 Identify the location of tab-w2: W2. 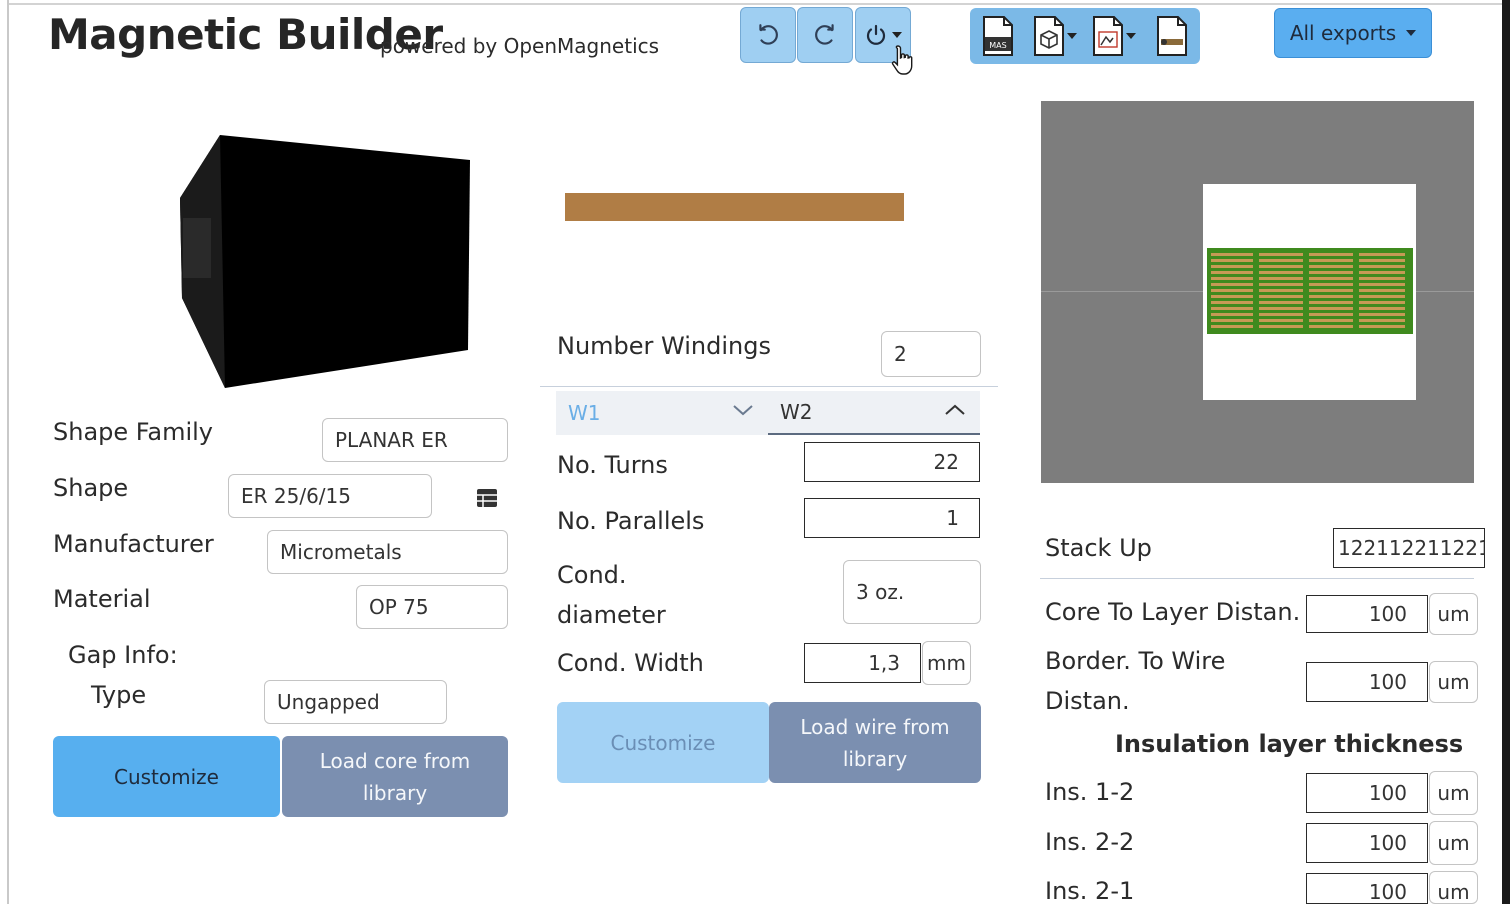
(874, 413).